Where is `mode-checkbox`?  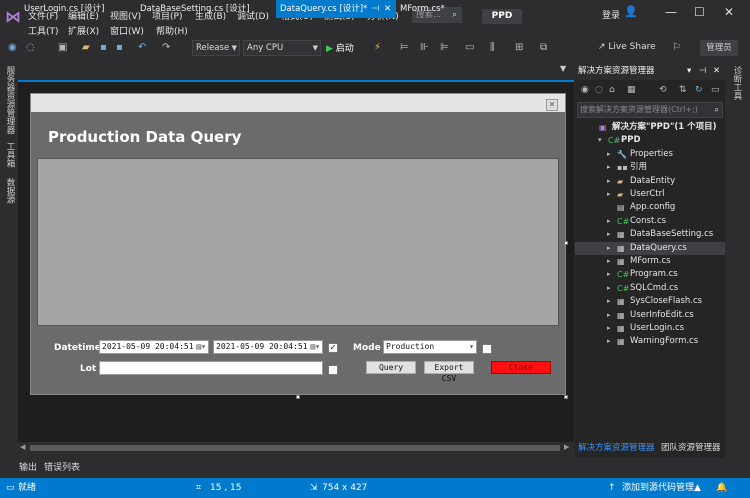 mode-checkbox is located at coordinates (487, 349).